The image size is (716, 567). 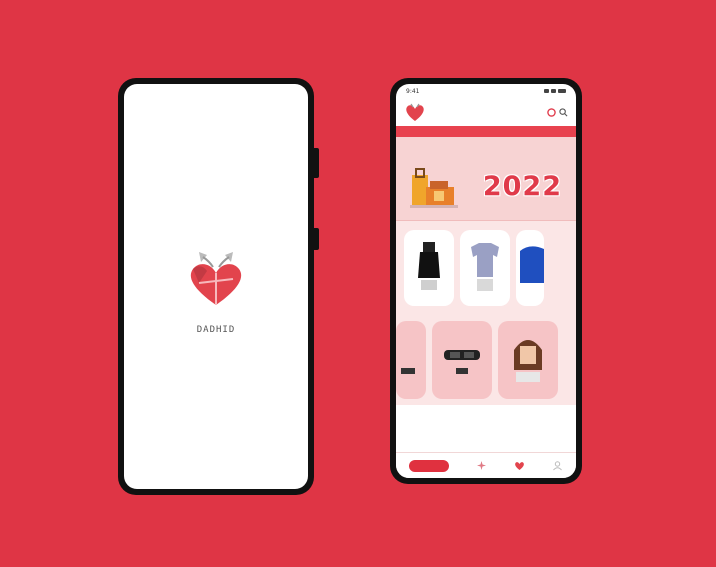 I want to click on banner-year: 2022, so click(x=522, y=186).